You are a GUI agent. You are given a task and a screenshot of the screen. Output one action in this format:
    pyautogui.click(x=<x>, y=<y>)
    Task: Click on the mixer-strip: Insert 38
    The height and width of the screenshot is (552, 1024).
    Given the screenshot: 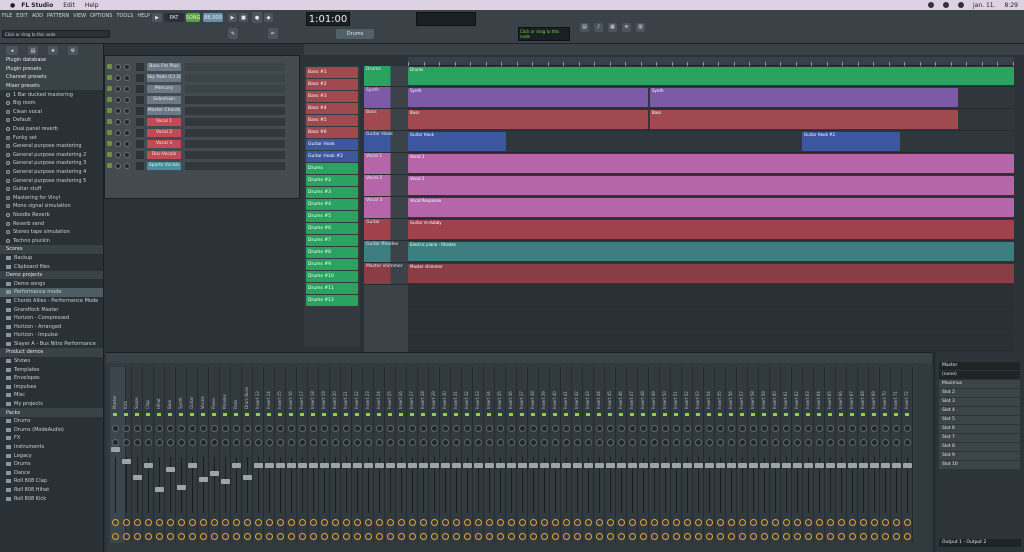 What is the action you would take?
    pyautogui.click(x=533, y=455)
    